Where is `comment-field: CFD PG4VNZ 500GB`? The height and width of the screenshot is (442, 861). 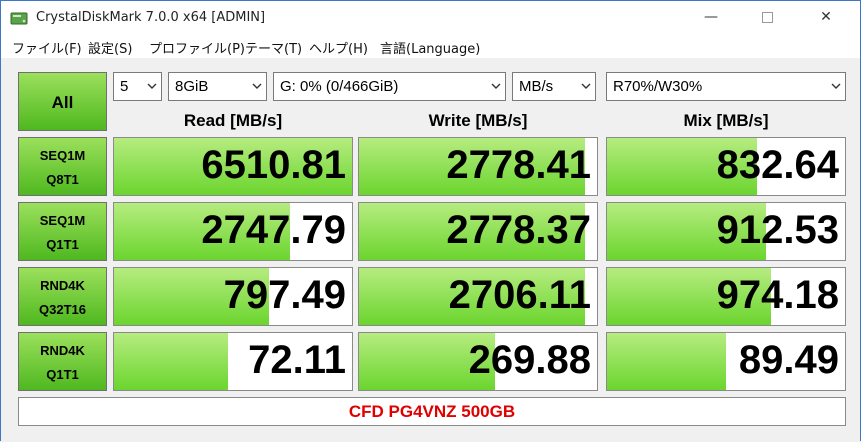 comment-field: CFD PG4VNZ 500GB is located at coordinates (432, 411).